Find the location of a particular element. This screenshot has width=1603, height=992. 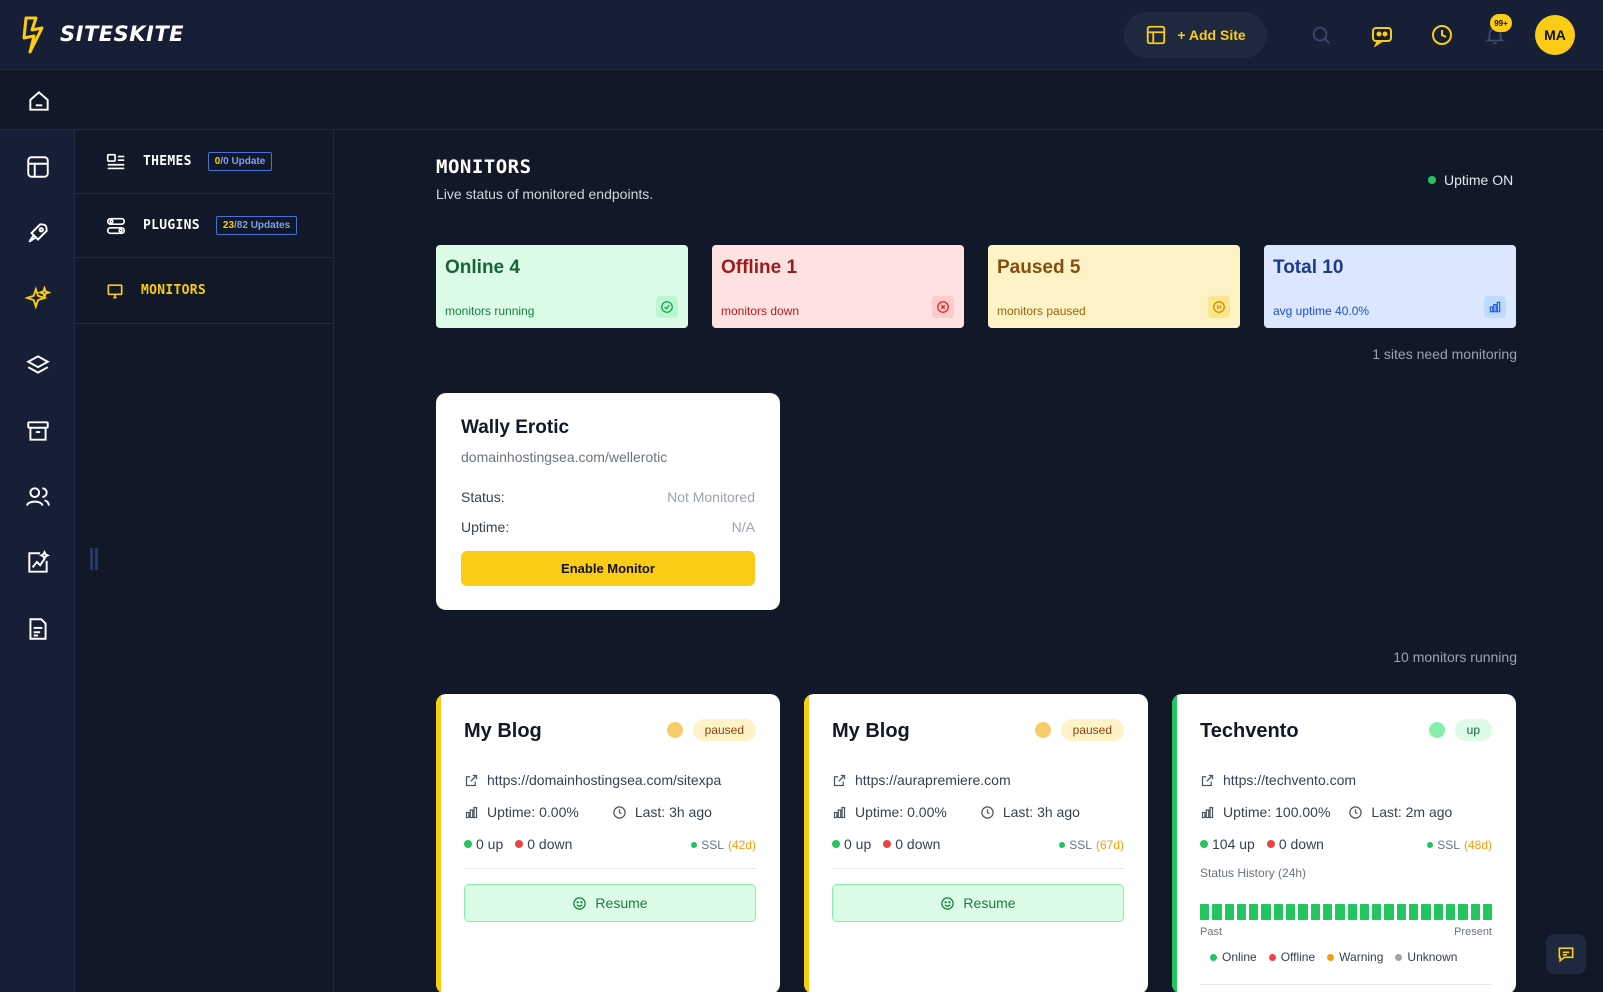

sidebar-item-monitors: MONITORS is located at coordinates (204, 291).